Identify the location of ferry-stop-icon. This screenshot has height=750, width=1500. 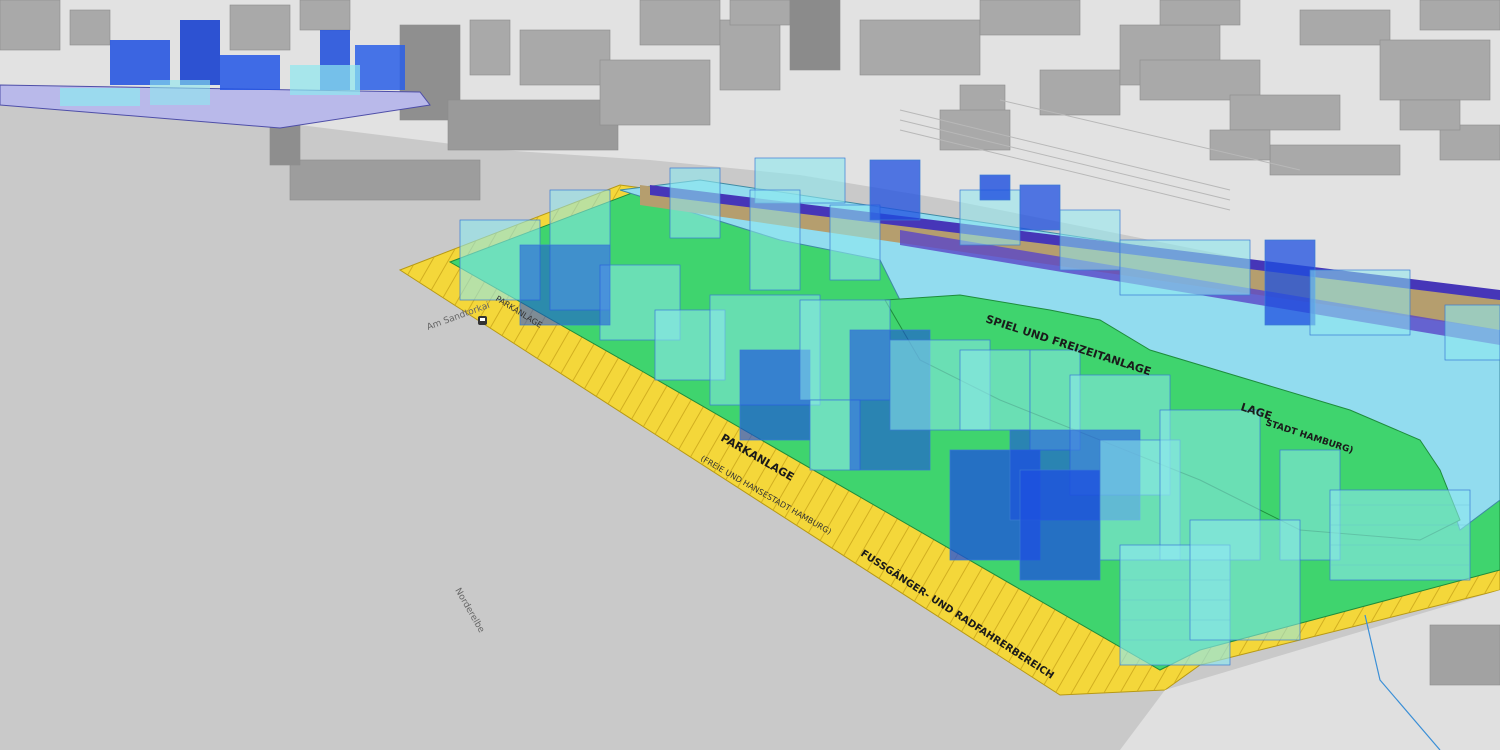
(482, 320).